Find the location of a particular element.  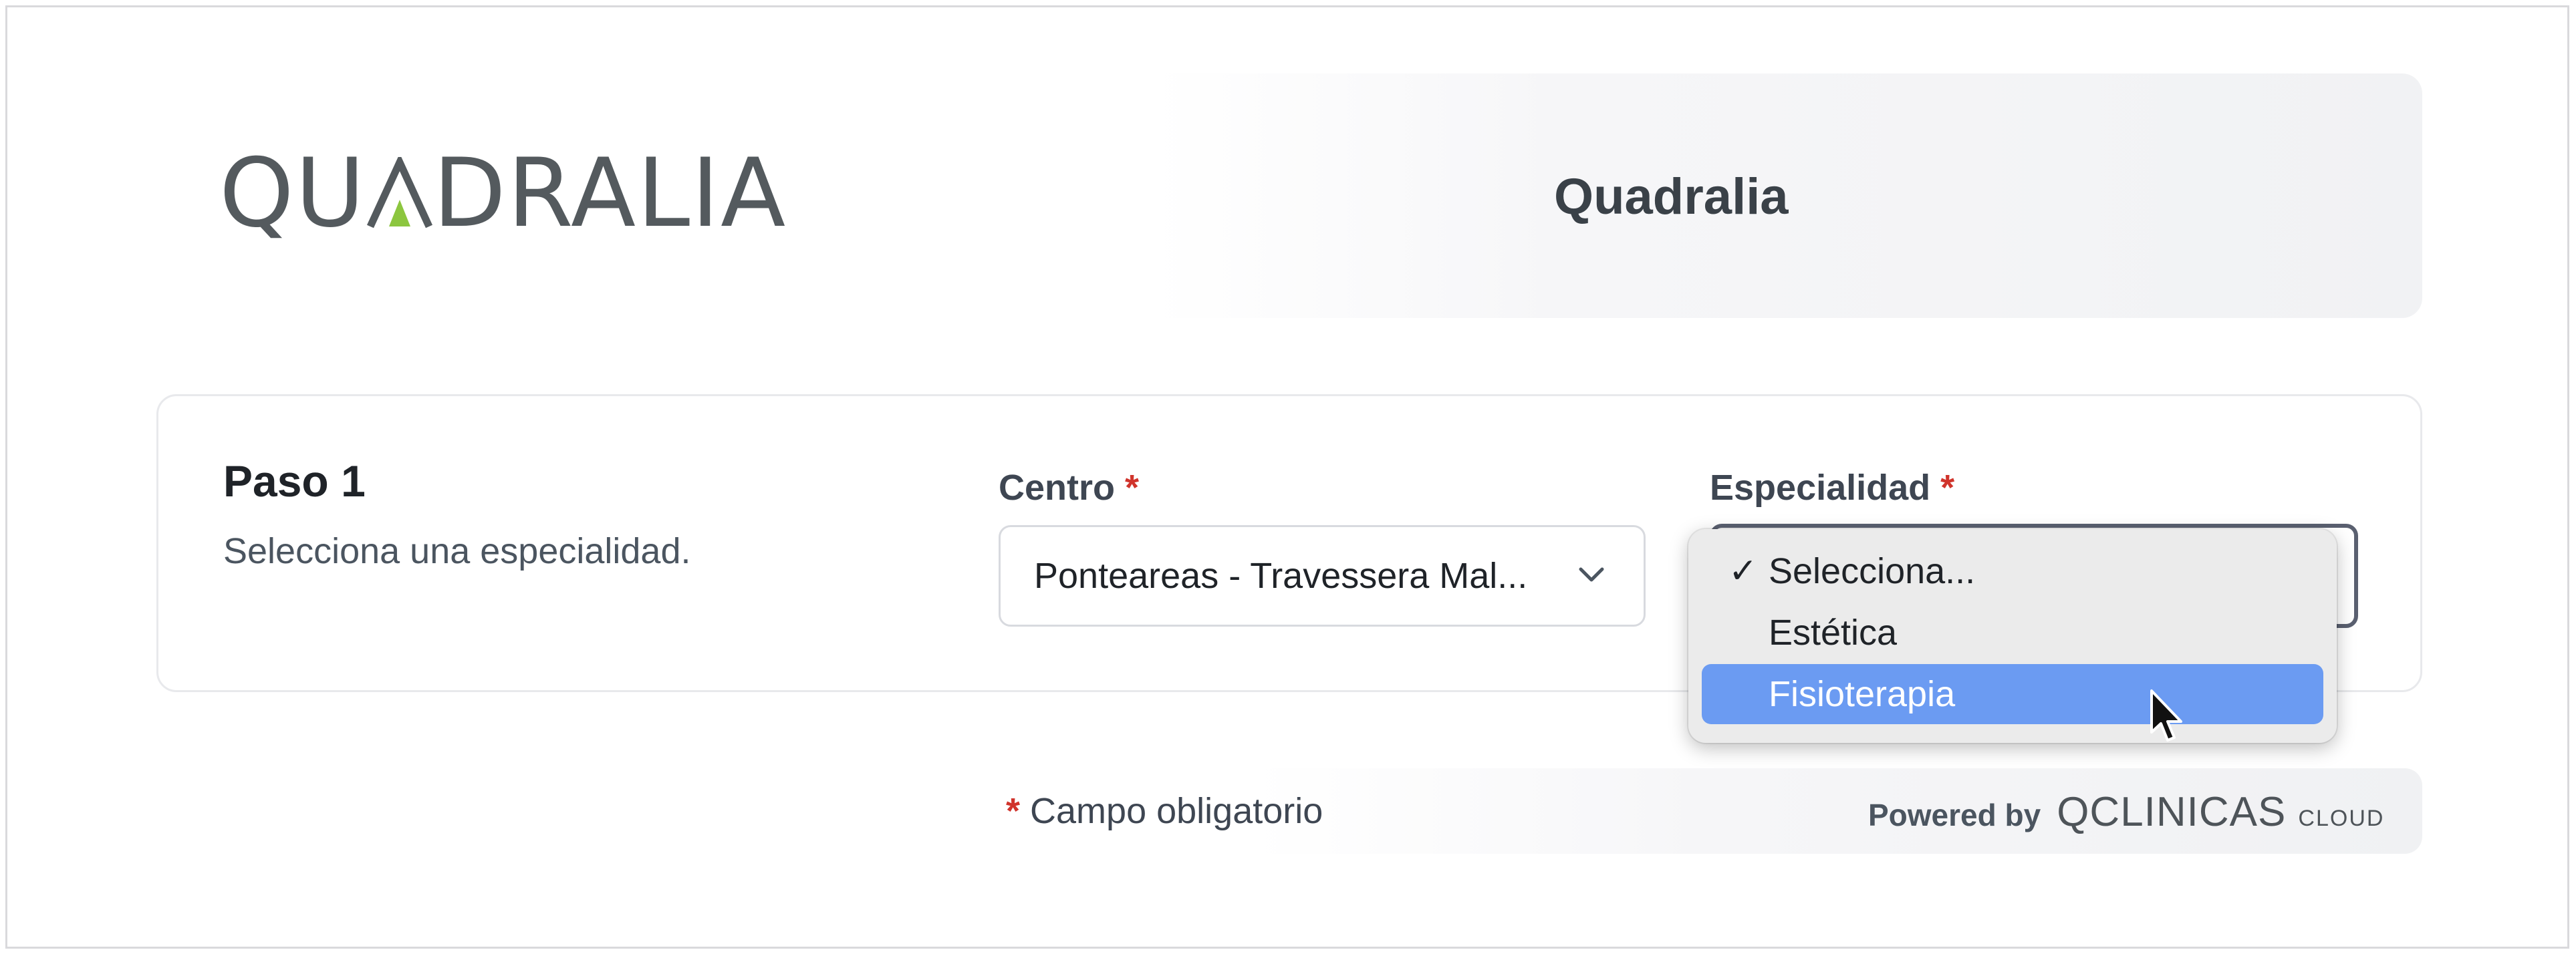

especialidad-dropdown-menu: ✓ Selecciona... Estética Fisioterapia is located at coordinates (2012, 636).